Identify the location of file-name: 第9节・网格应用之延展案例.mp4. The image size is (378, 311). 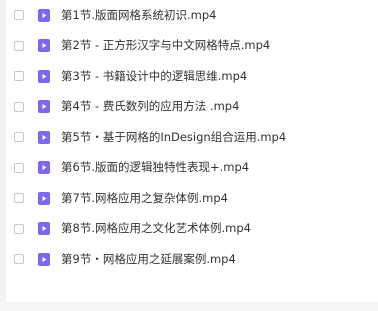
(148, 259).